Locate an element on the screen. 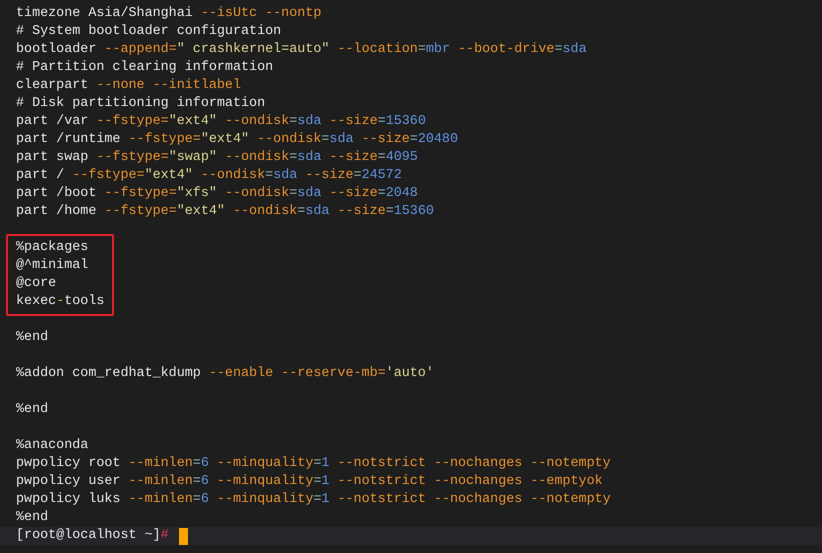 The width and height of the screenshot is (822, 553). terminal-line: # Disk partitioning information is located at coordinates (141, 104).